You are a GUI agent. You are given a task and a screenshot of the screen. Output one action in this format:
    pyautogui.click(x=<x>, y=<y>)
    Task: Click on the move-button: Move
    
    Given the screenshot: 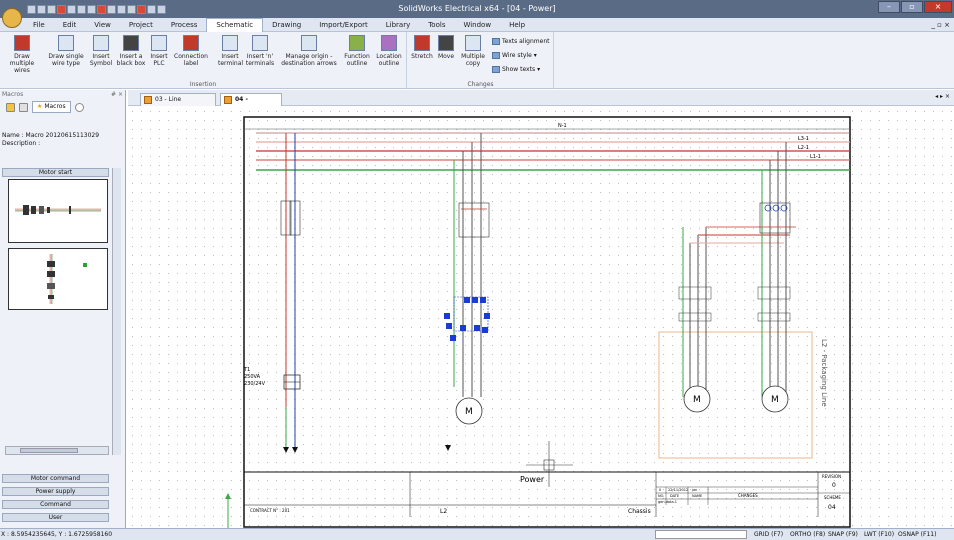 What is the action you would take?
    pyautogui.click(x=446, y=47)
    